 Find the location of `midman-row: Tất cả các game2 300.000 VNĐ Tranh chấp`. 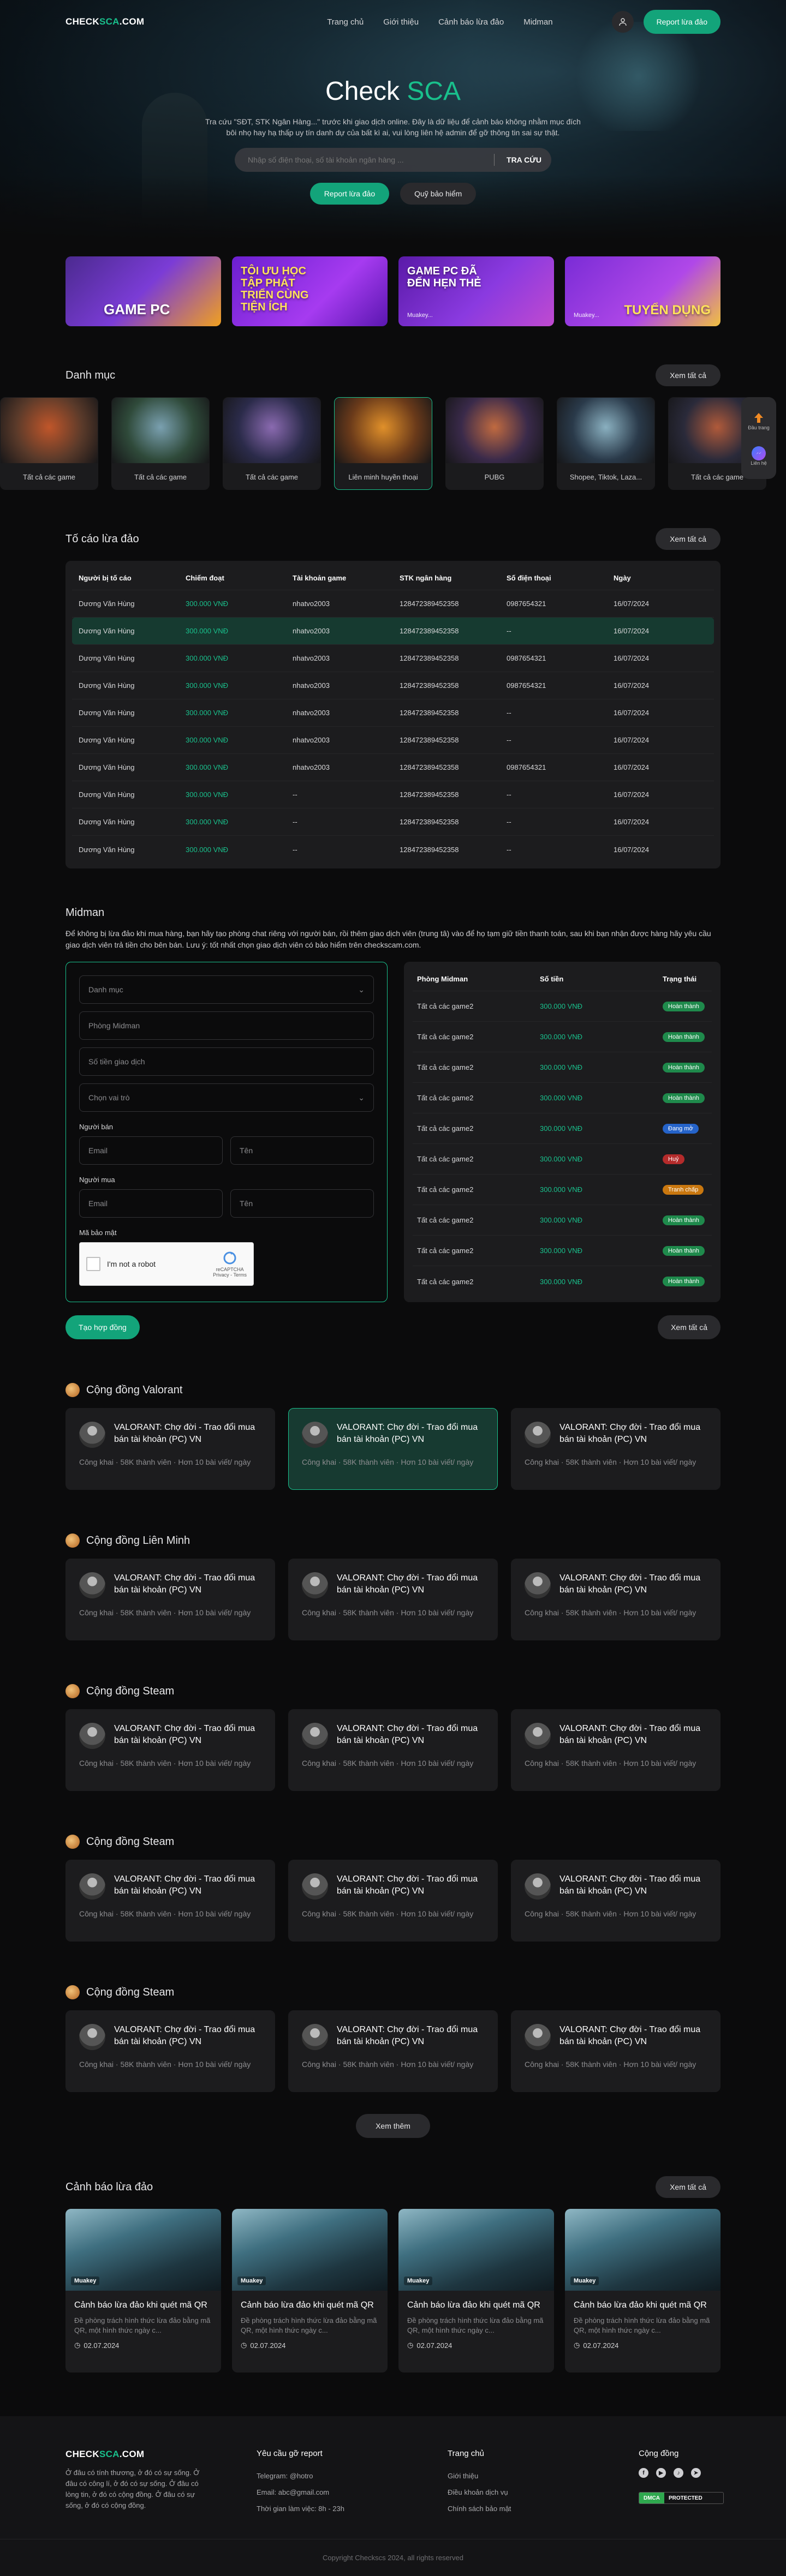

midman-row: Tất cả các game2 300.000 VNĐ Tranh chấp is located at coordinates (562, 1190).